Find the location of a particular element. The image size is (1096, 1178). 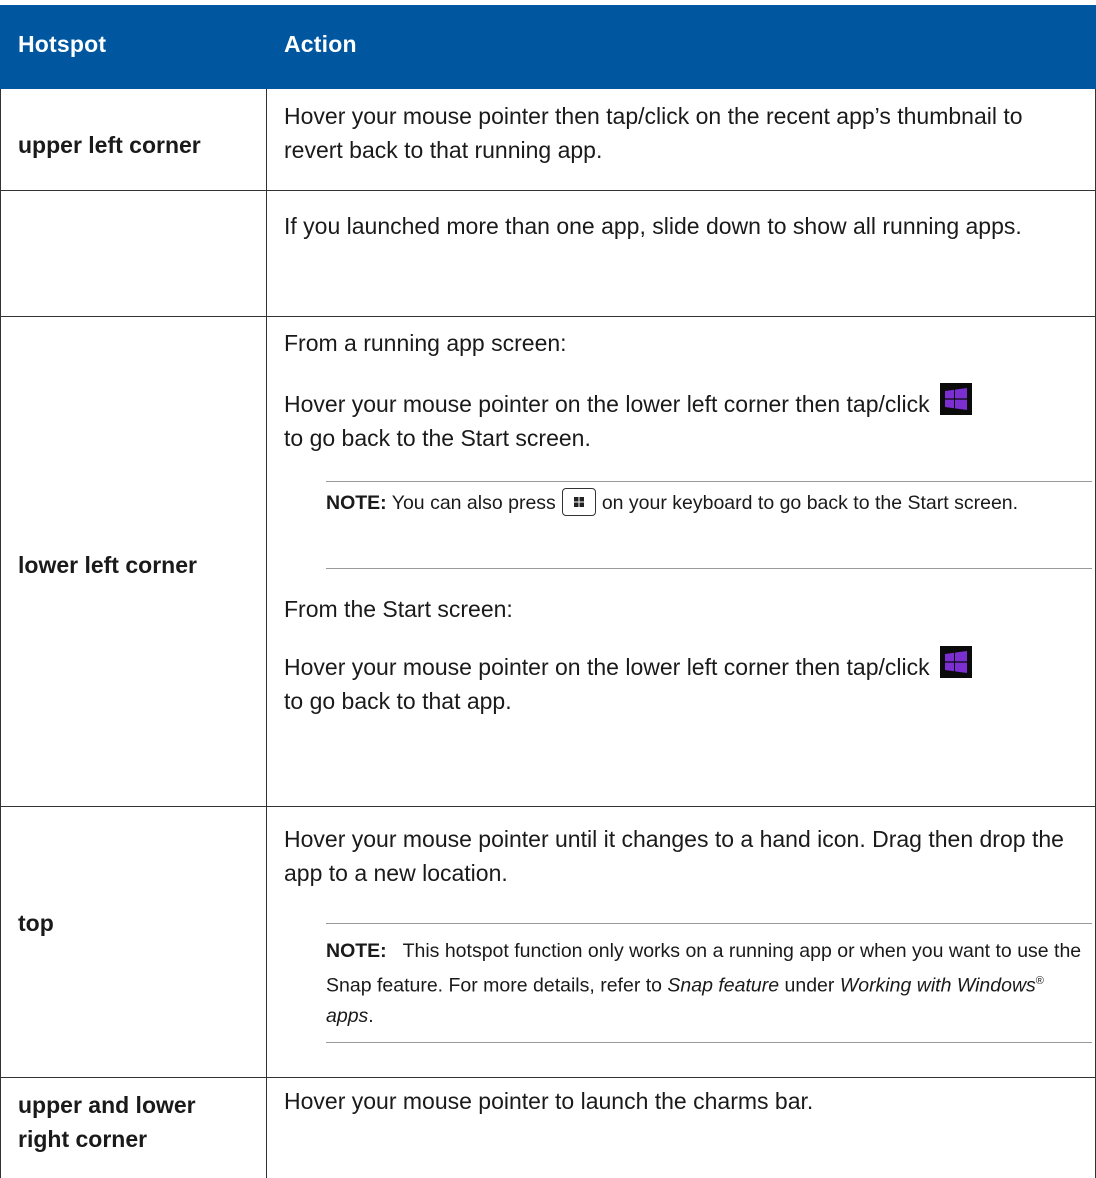

link-apps: apps is located at coordinates (347, 1015).